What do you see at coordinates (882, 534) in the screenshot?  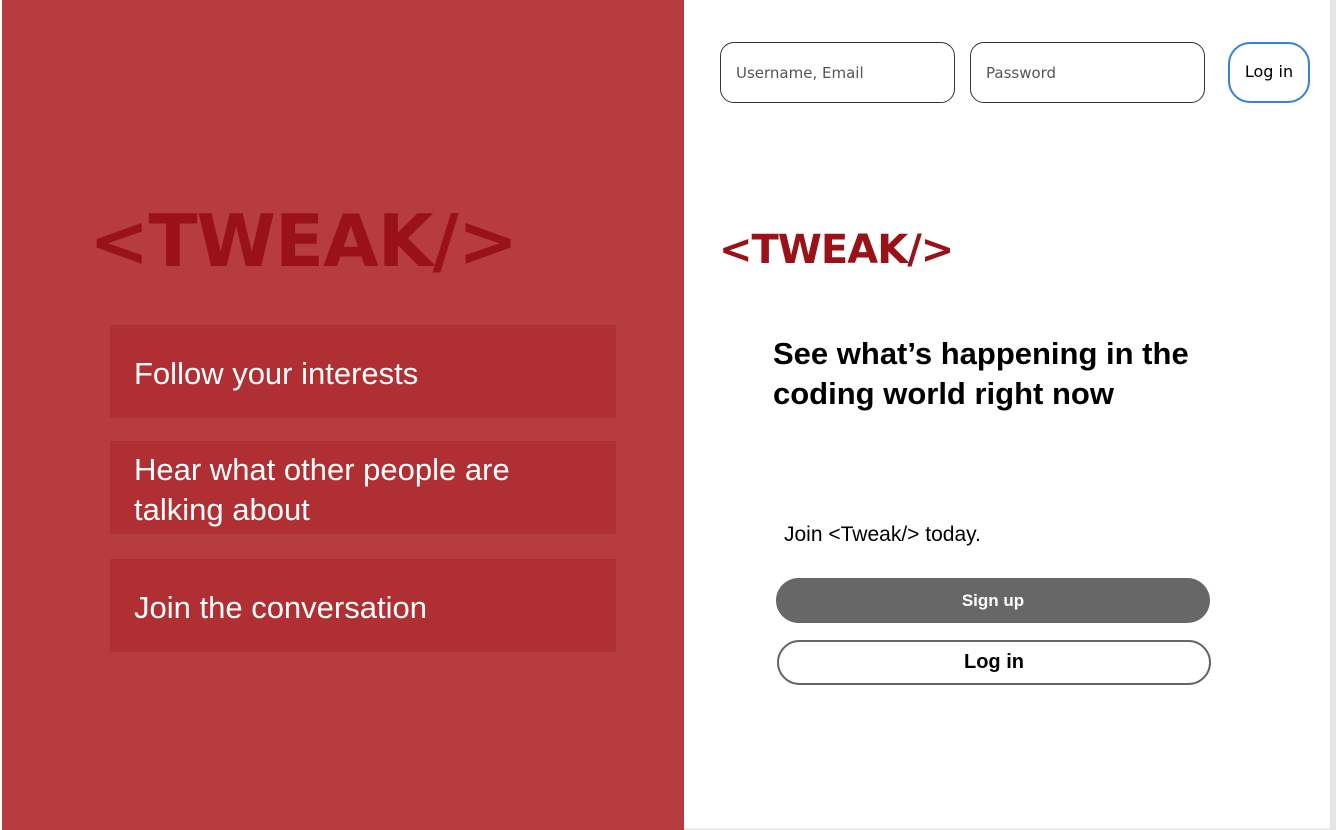 I see `join-text: Join <Tweak/> today.` at bounding box center [882, 534].